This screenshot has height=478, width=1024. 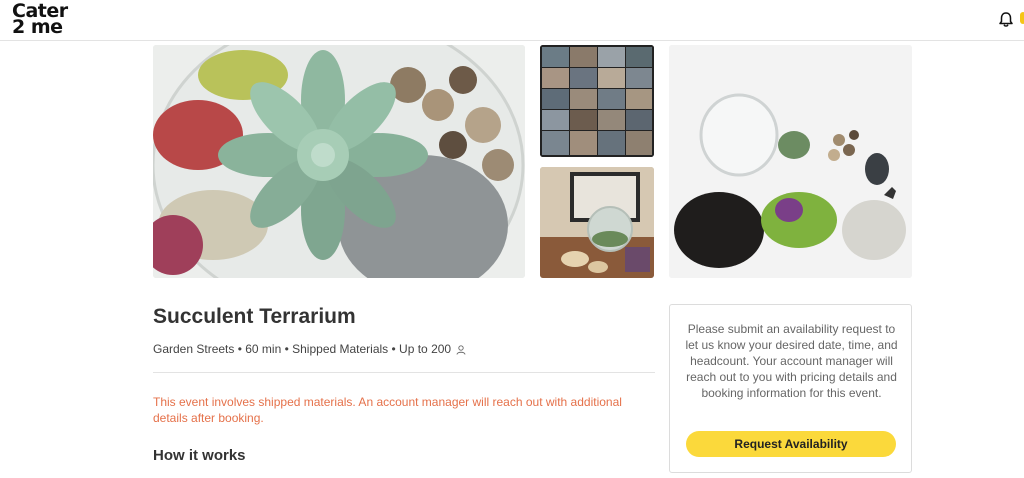 I want to click on top-navigation-bar: Cater 2 me, so click(x=512, y=20).